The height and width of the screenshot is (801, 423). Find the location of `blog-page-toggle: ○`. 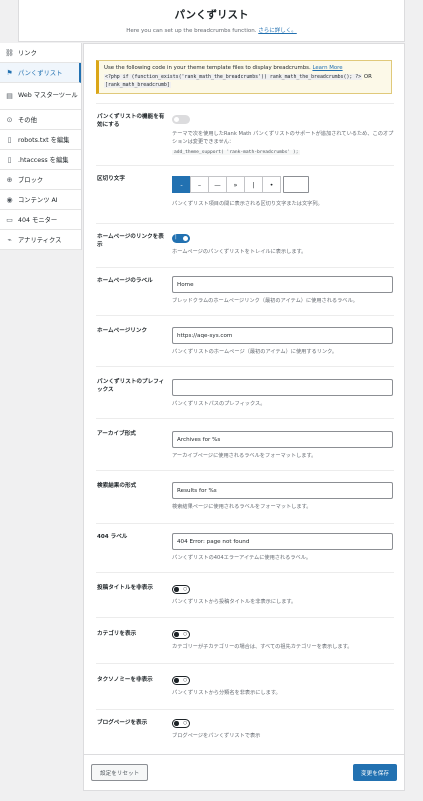

blog-page-toggle: ○ is located at coordinates (181, 723).